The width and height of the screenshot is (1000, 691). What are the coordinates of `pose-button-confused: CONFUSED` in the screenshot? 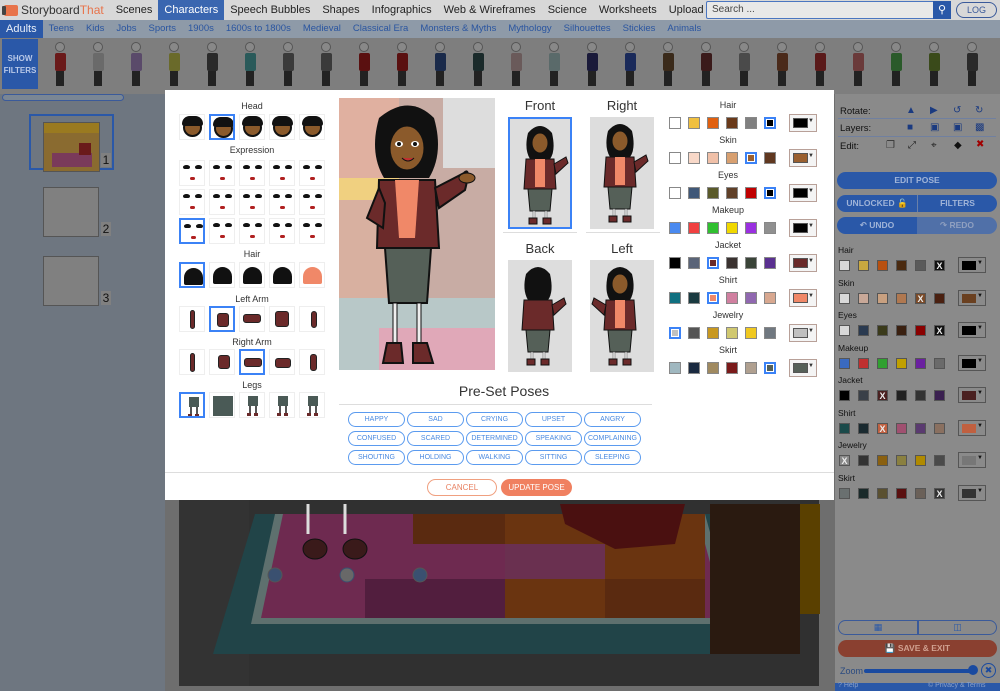 It's located at (376, 438).